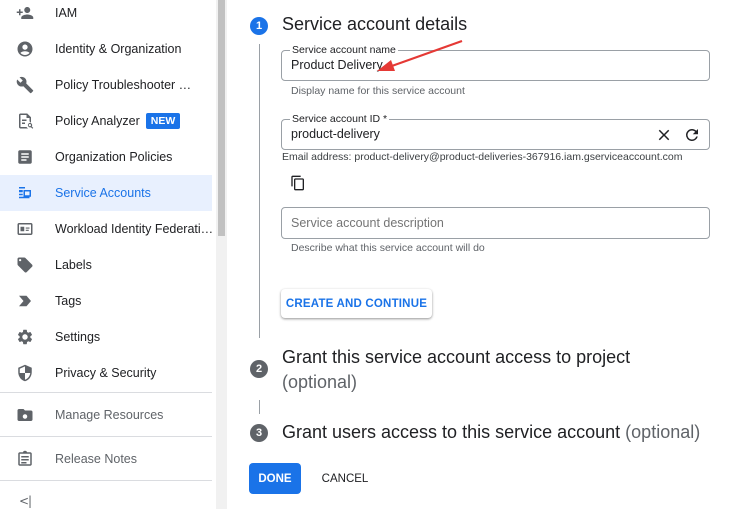 This screenshot has width=756, height=509. Describe the element at coordinates (25, 85) in the screenshot. I see `wrench-icon` at that location.